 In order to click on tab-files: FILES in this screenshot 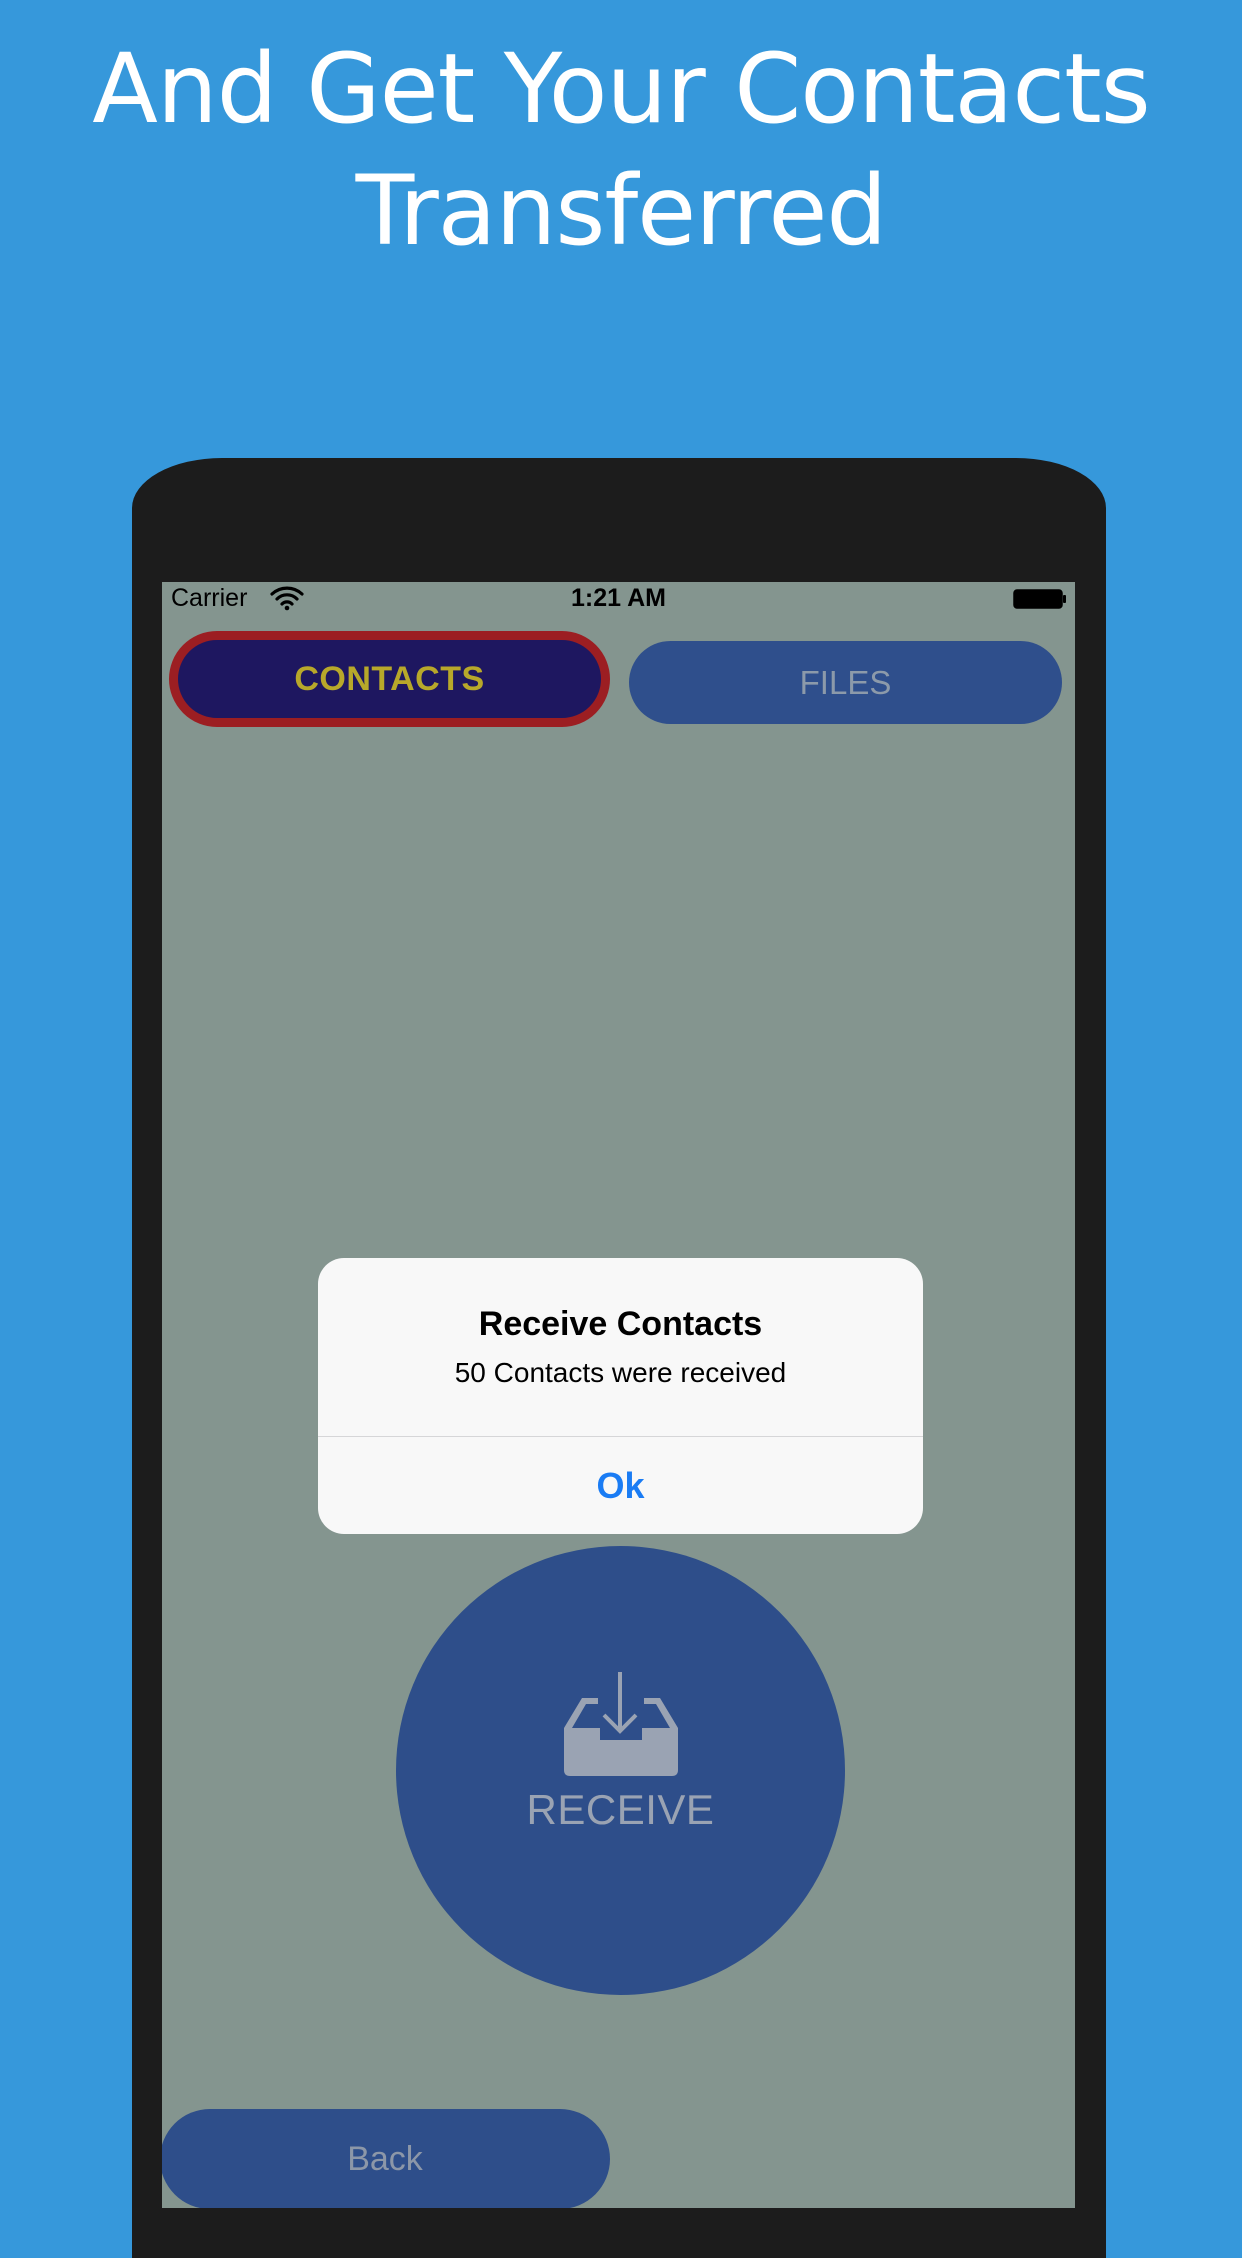, I will do `click(845, 682)`.